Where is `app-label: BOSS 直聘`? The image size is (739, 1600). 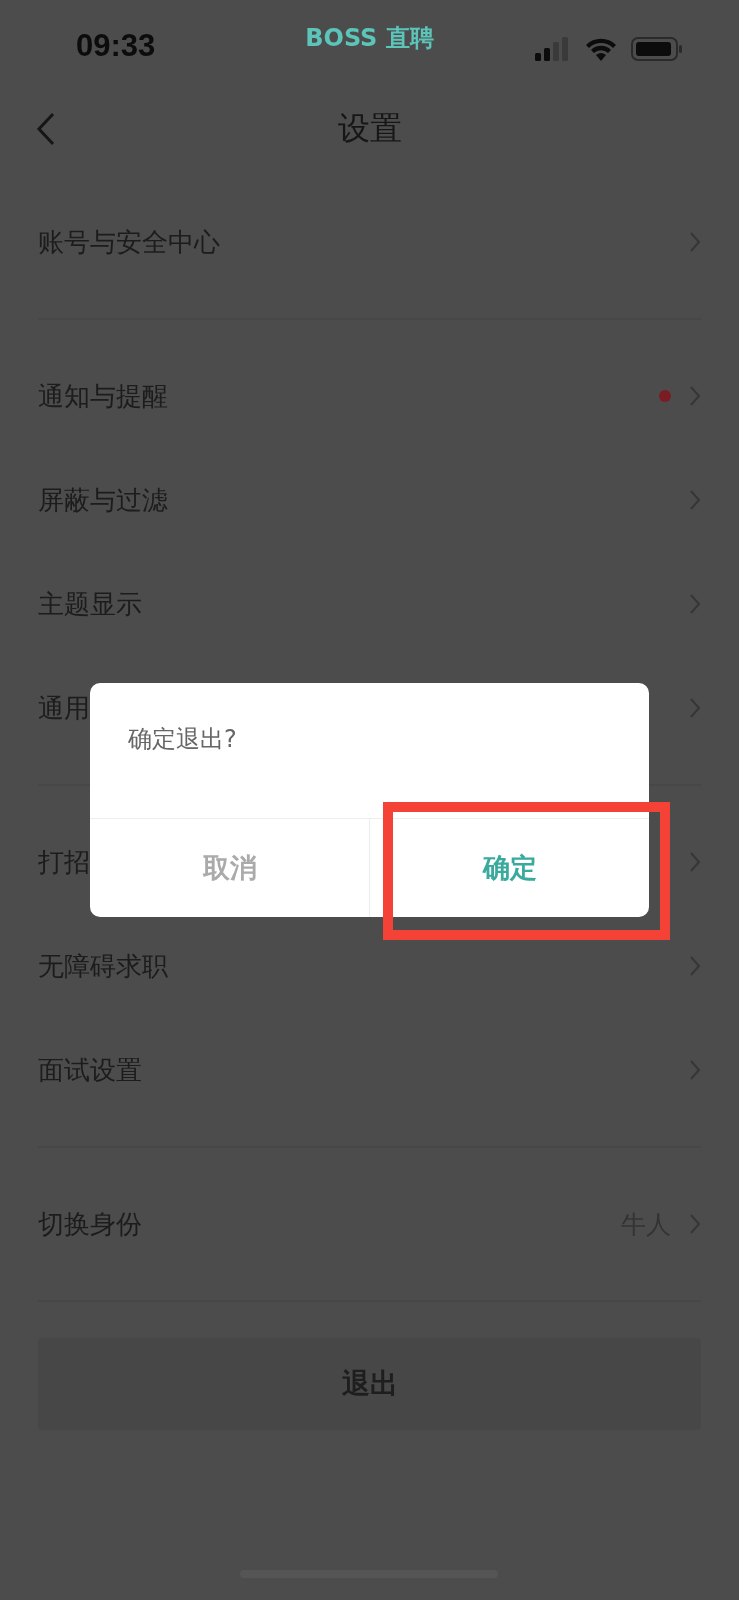
app-label: BOSS 直聘 is located at coordinates (369, 38).